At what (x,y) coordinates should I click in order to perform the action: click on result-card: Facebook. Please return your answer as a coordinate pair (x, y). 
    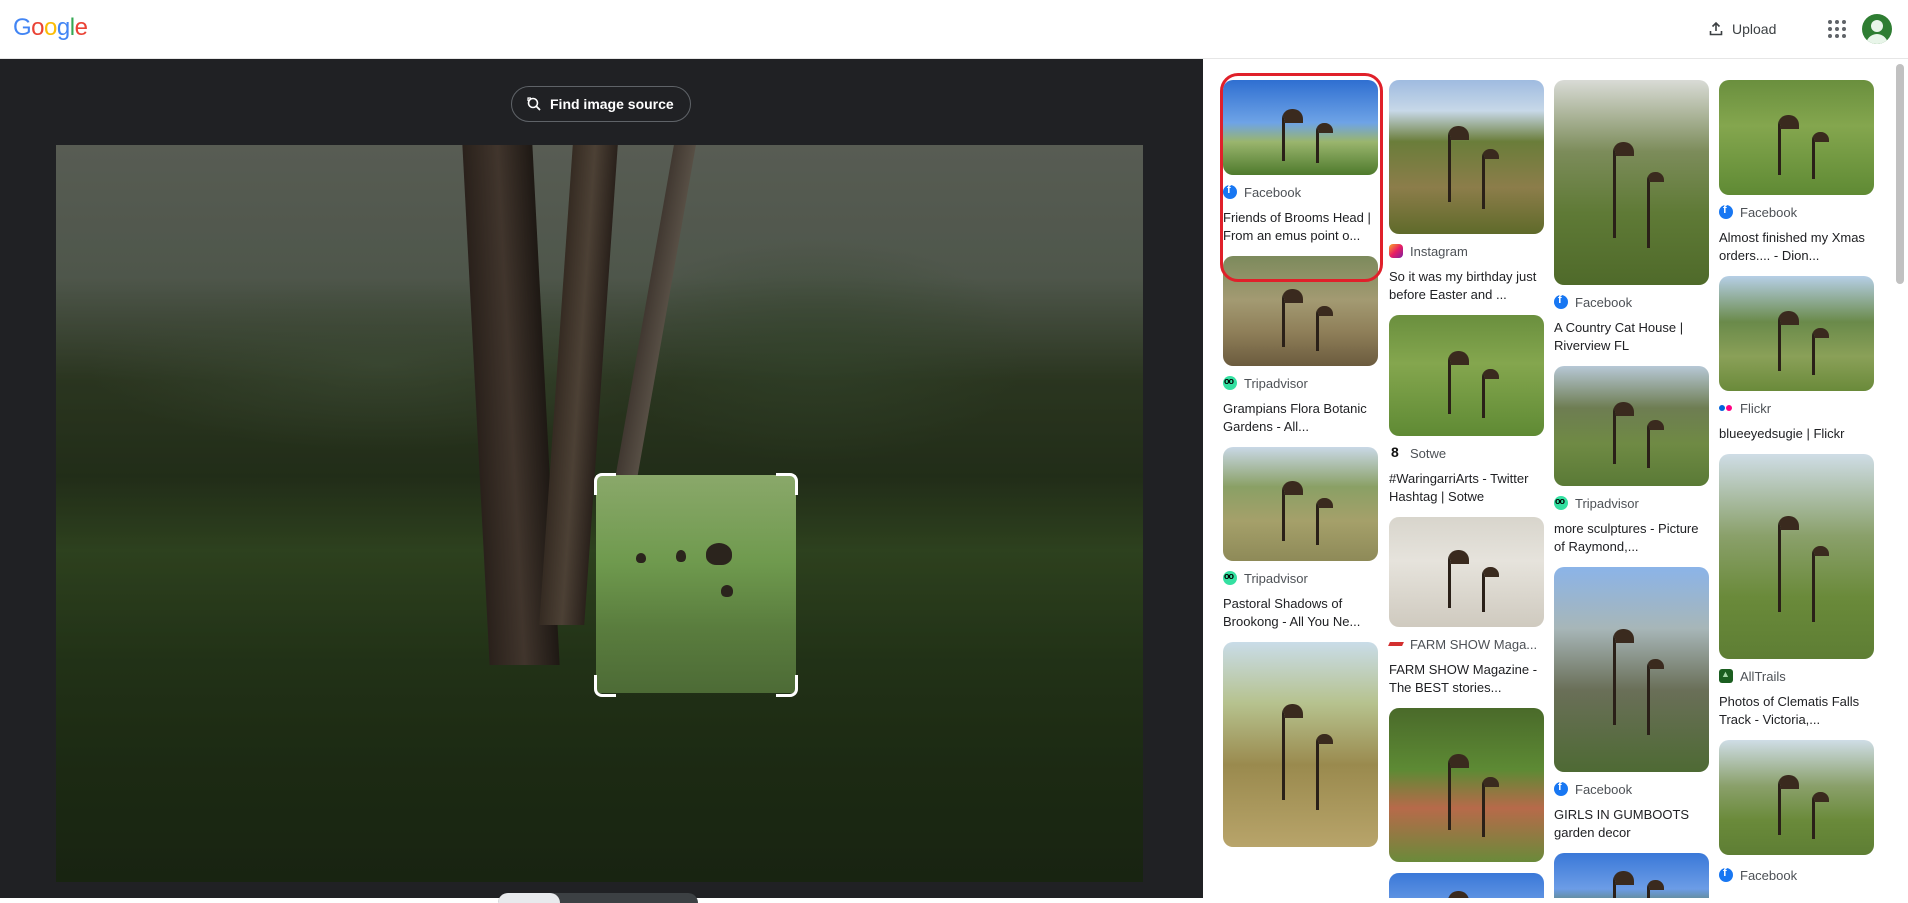
    Looking at the image, I should click on (1796, 875).